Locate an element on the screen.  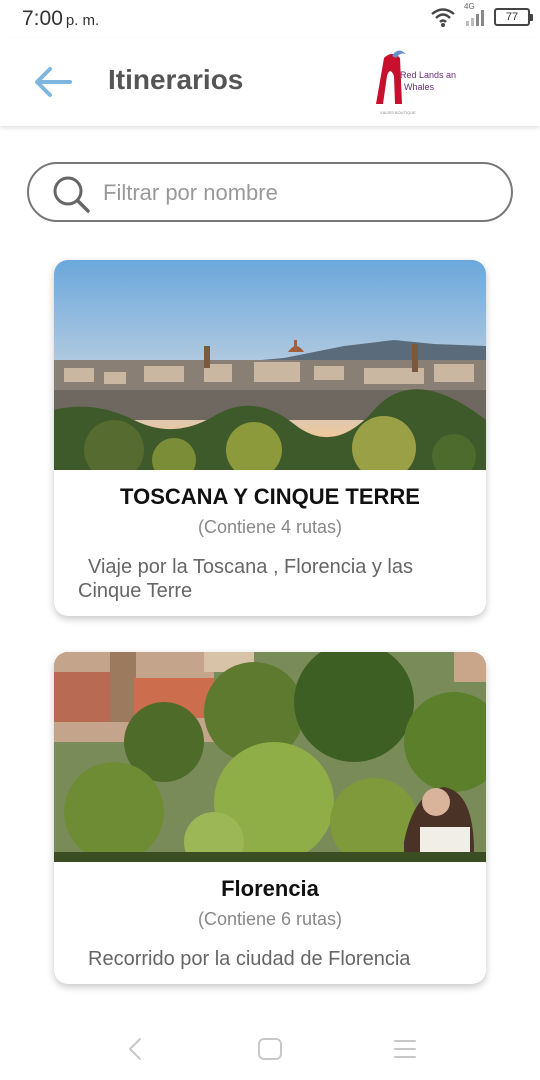
battery-icon: 77 is located at coordinates (513, 17).